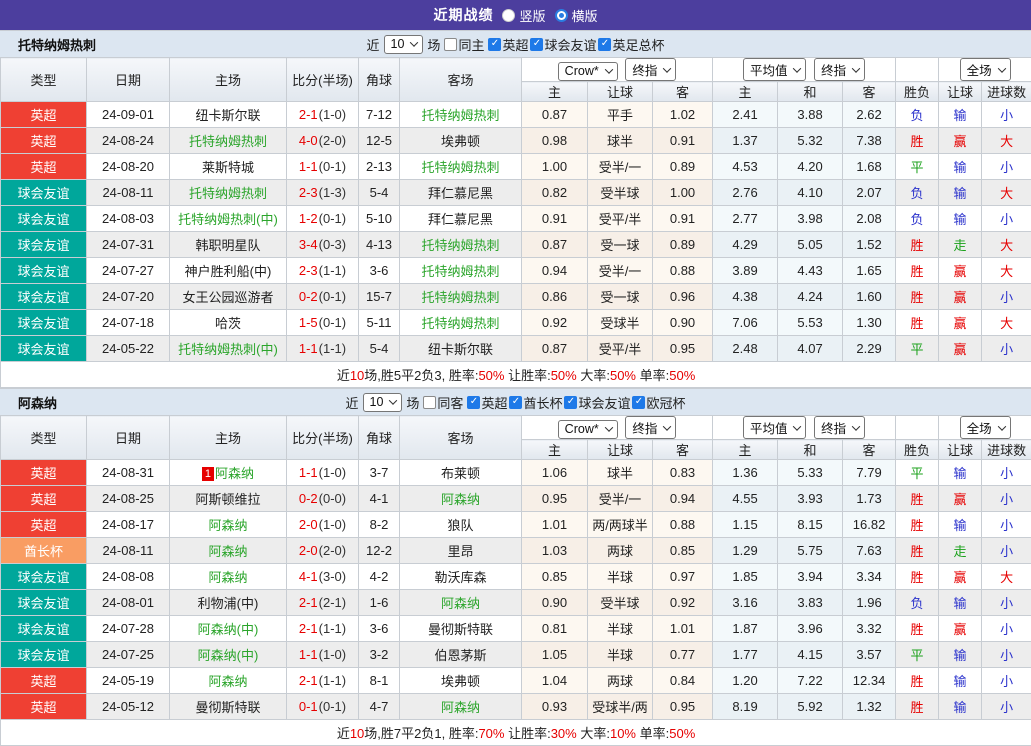 The image size is (1031, 746). I want to click on corner-count: 4-7, so click(379, 707).